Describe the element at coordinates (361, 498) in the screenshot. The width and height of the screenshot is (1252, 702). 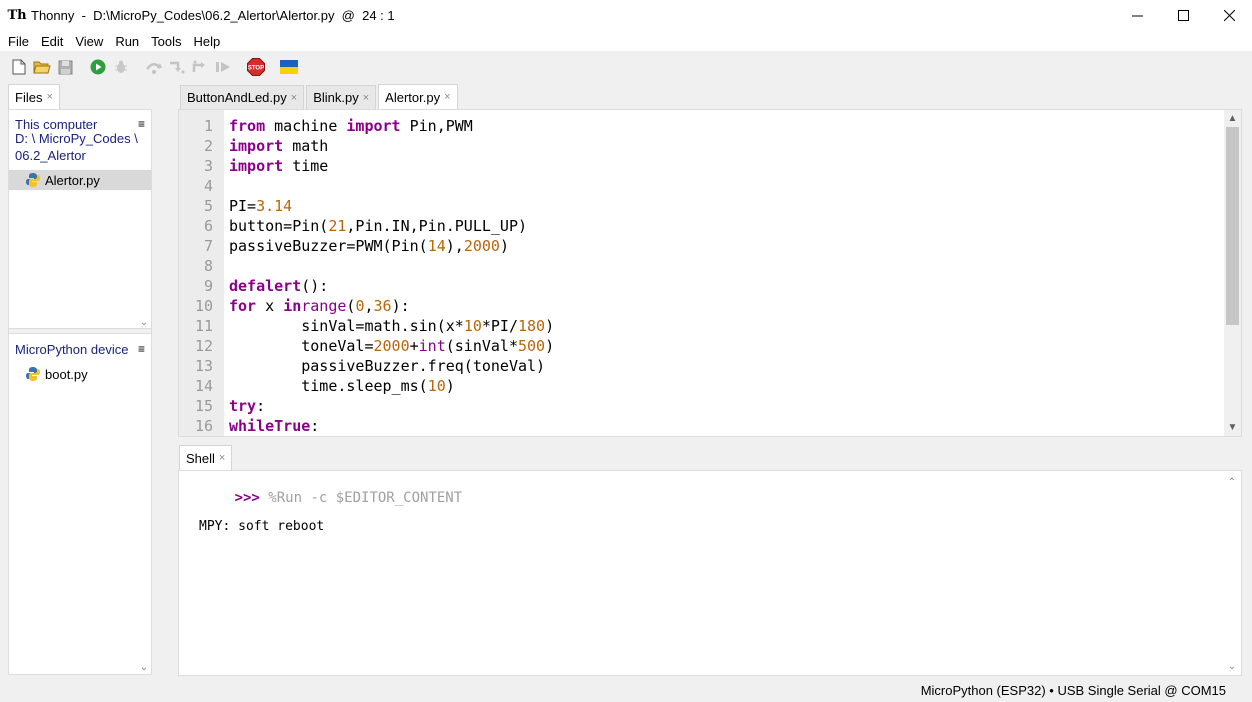
I see `shell-command: %Run -c $EDITOR_CONTENT` at that location.